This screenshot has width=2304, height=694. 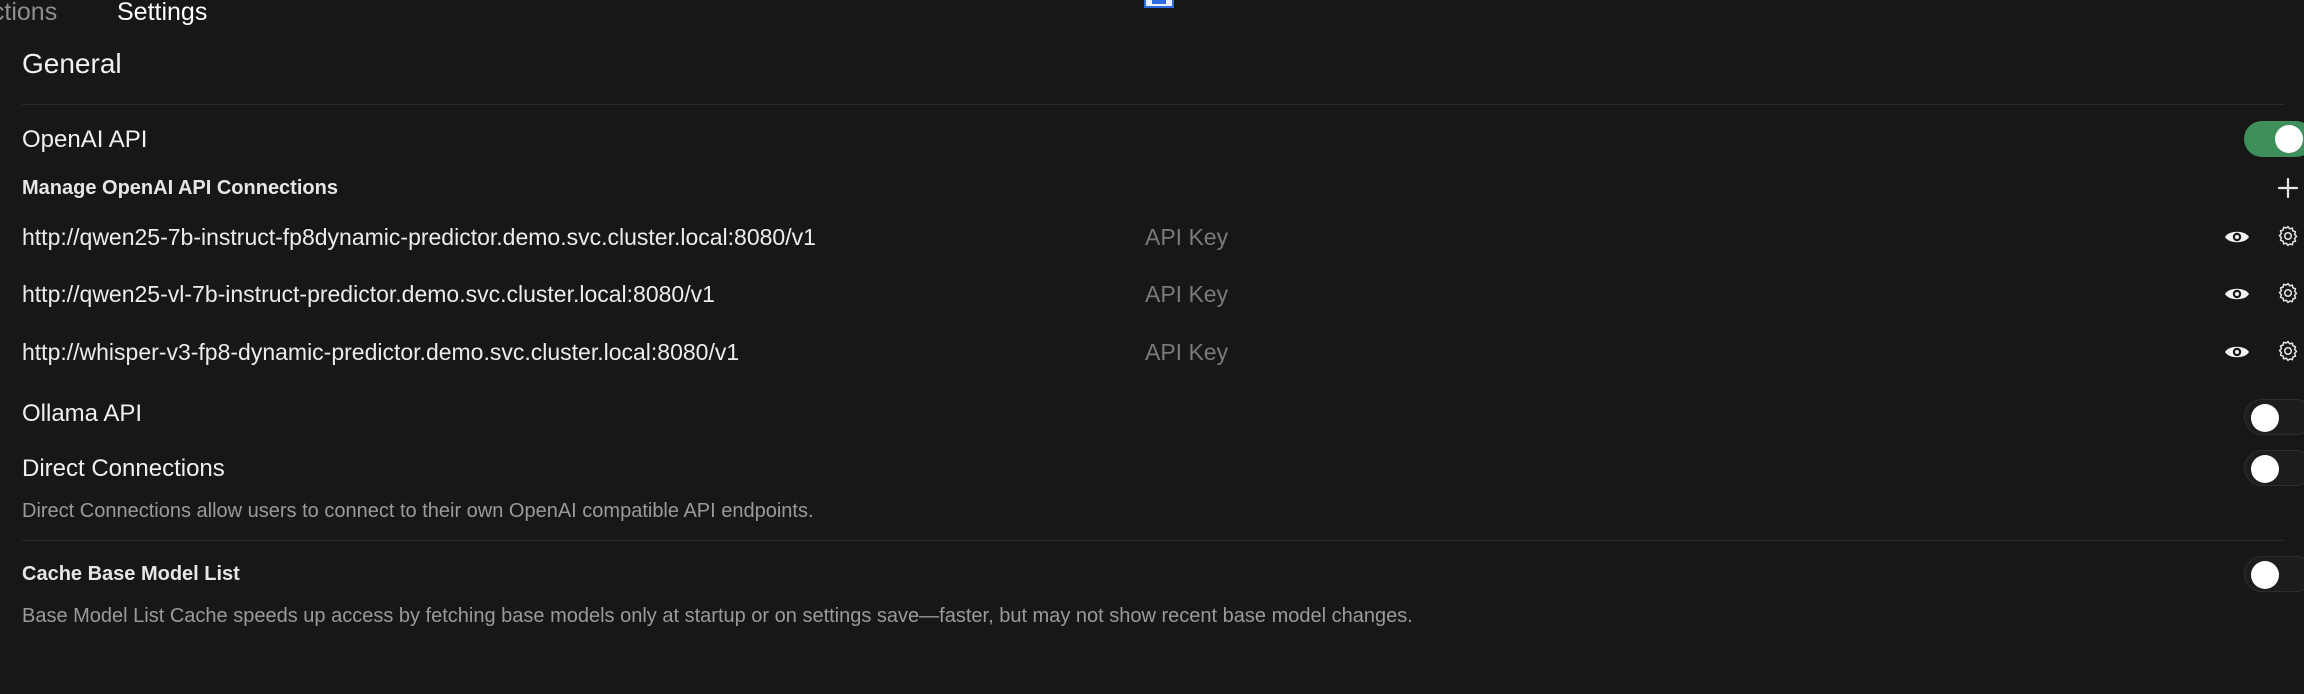 I want to click on manage-connections-label: Manage OpenAI API Connections, so click(x=180, y=188).